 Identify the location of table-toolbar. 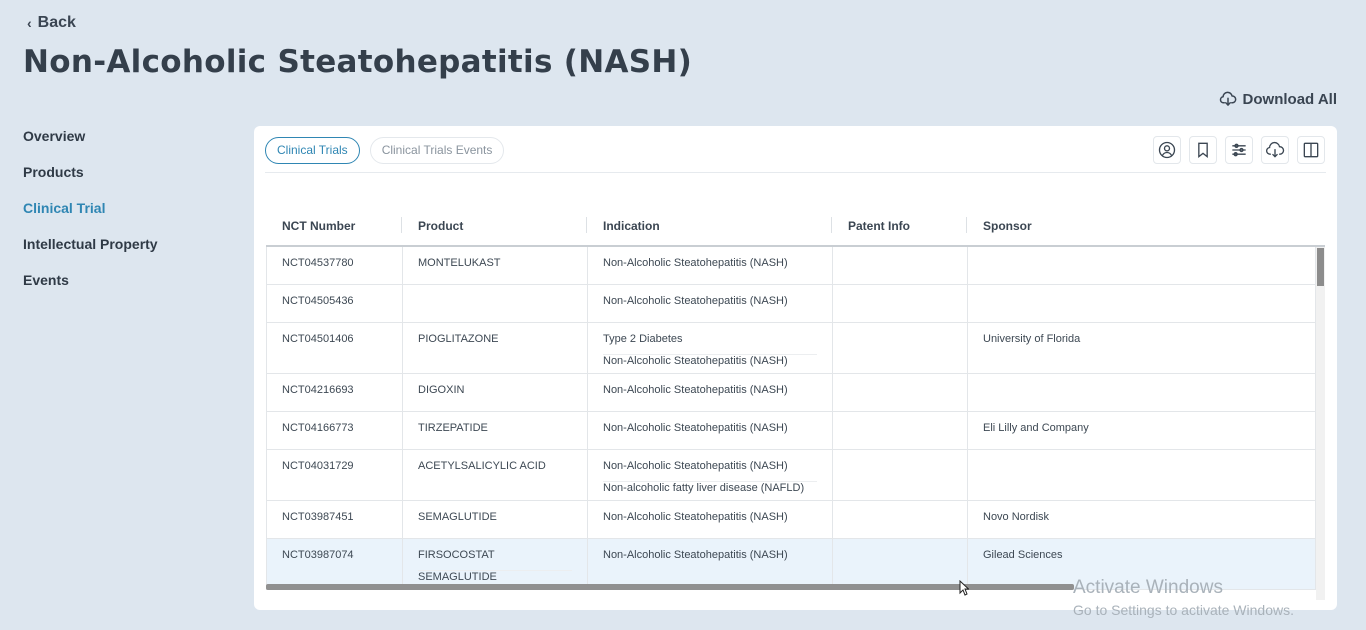
(1239, 150).